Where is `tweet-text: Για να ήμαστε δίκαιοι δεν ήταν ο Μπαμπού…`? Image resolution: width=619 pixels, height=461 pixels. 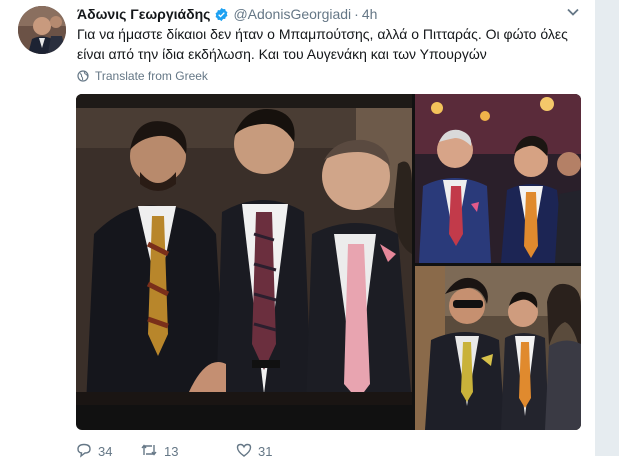 tweet-text: Για να ήμαστε δίκαιοι δεν ήταν ο Μπαμπού… is located at coordinates (322, 44).